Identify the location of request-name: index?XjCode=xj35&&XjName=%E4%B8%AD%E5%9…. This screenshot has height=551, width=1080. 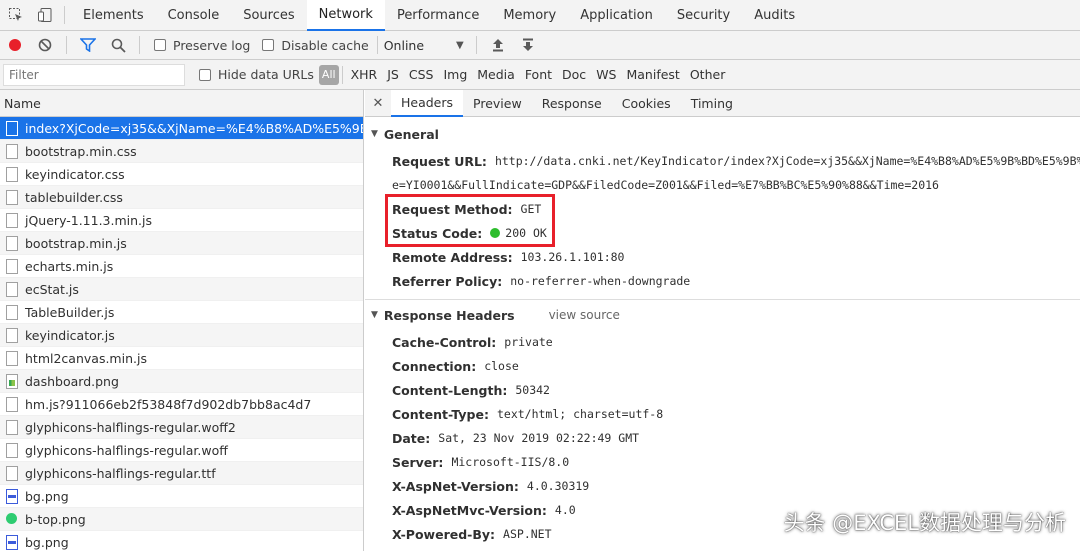
(194, 128).